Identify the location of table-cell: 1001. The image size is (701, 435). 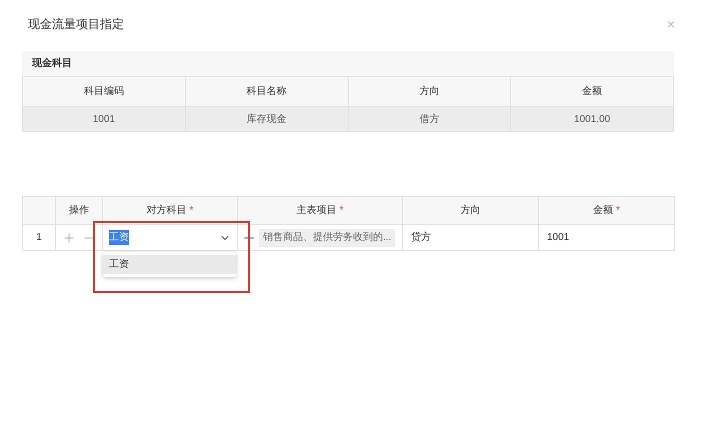
(104, 119).